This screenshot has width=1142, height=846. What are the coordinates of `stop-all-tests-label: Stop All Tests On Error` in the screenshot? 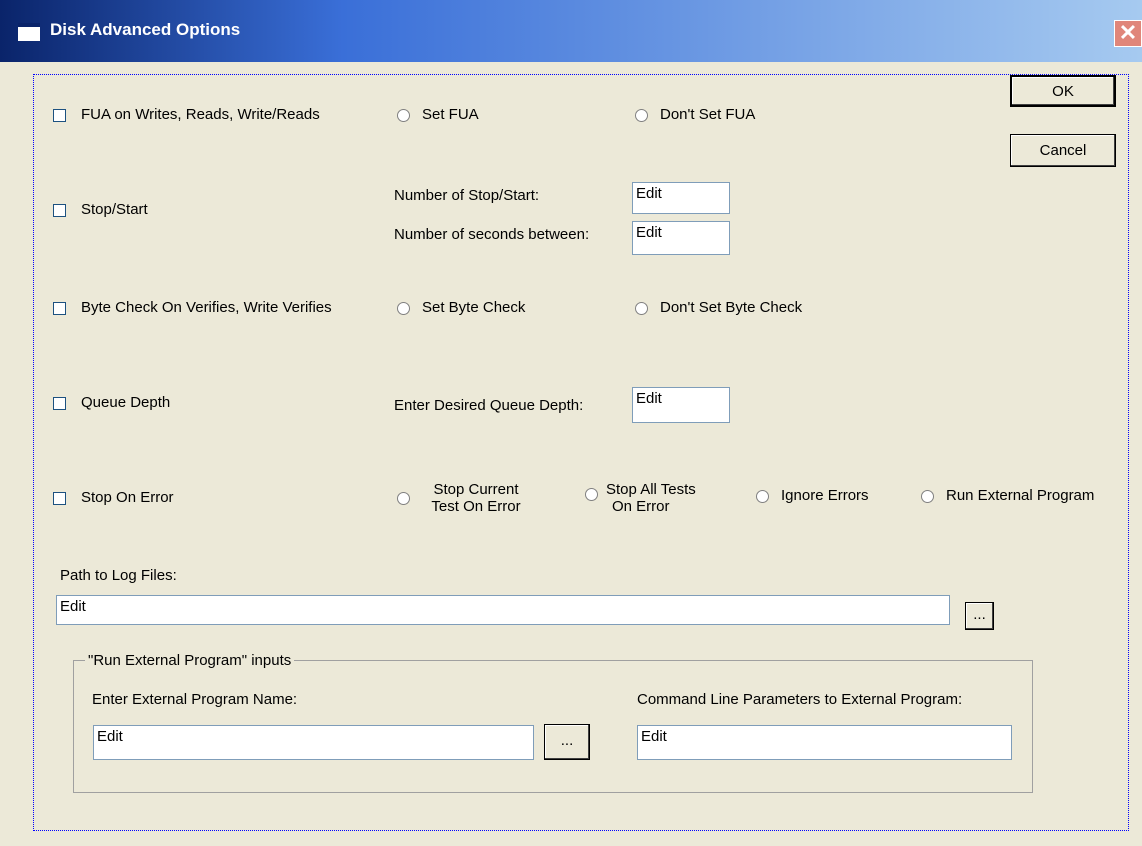 It's located at (668, 498).